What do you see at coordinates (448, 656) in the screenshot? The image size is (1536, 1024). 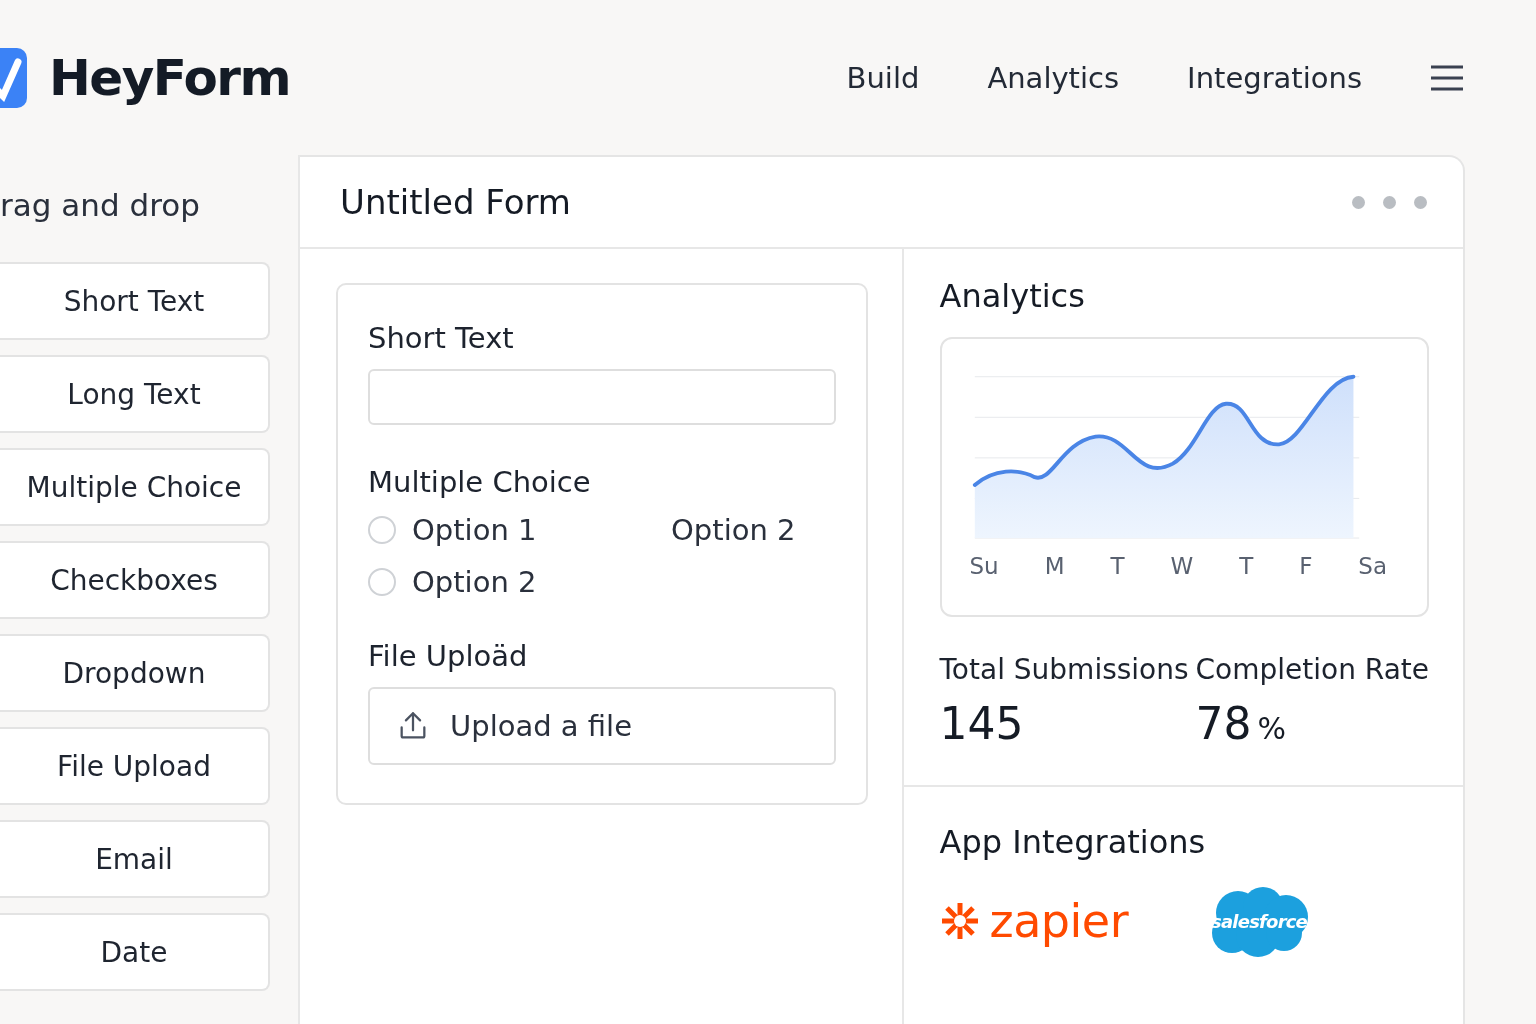 I see `field-label: File Uploäd` at bounding box center [448, 656].